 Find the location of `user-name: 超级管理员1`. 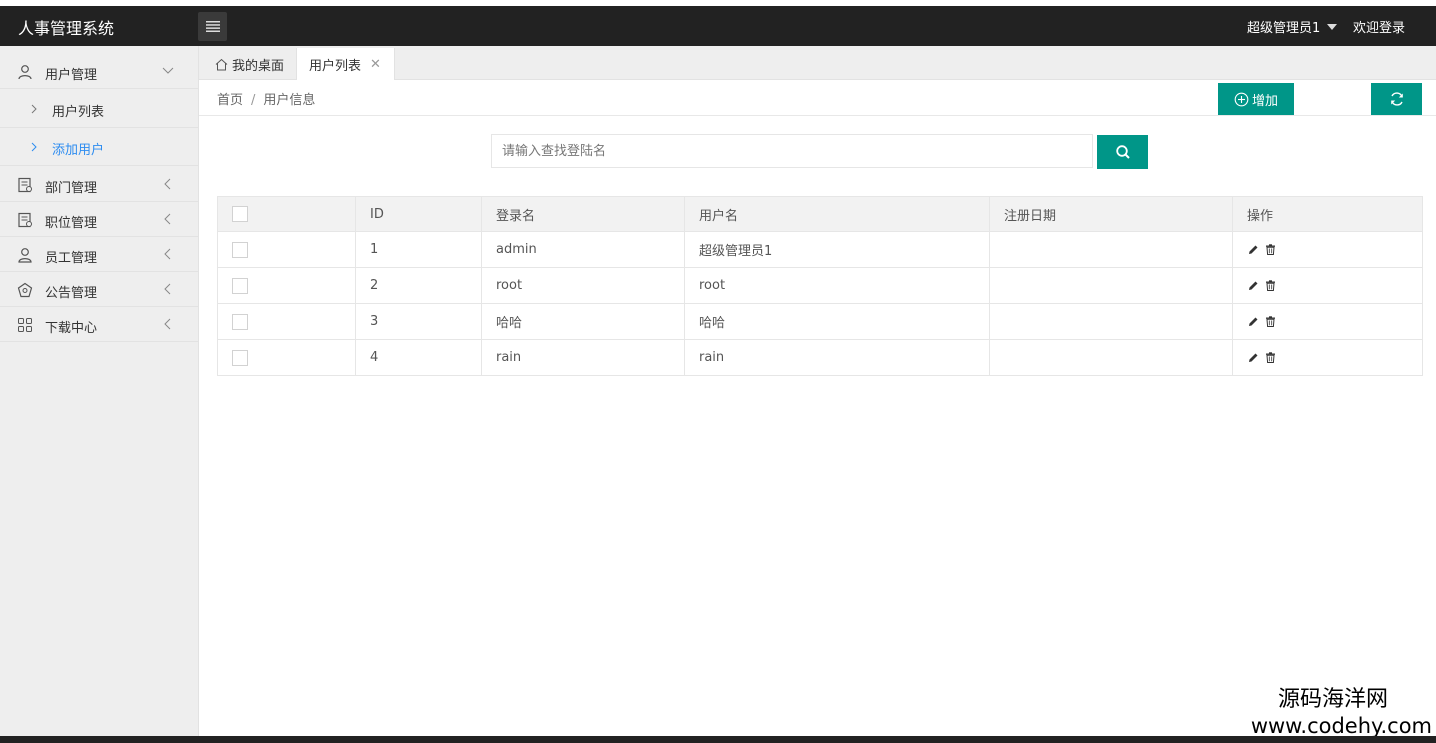

user-name: 超级管理员1 is located at coordinates (1284, 28).